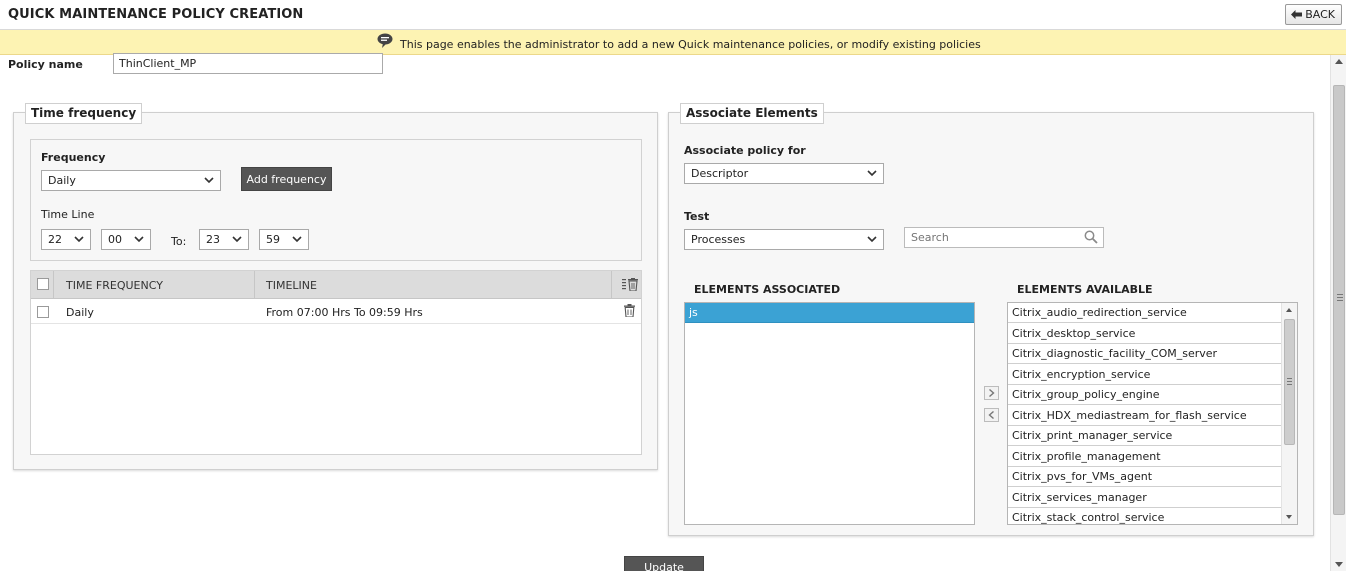 The width and height of the screenshot is (1346, 571). What do you see at coordinates (829, 313) in the screenshot?
I see `list-item: js` at bounding box center [829, 313].